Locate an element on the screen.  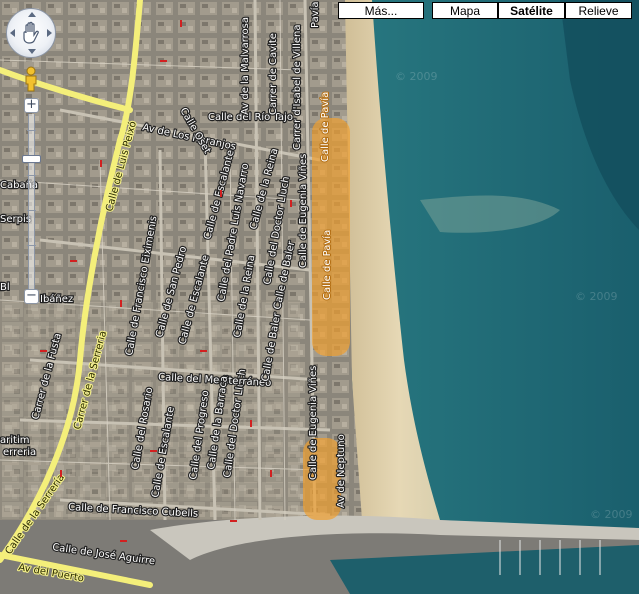
pegman-icon is located at coordinates (31, 79).